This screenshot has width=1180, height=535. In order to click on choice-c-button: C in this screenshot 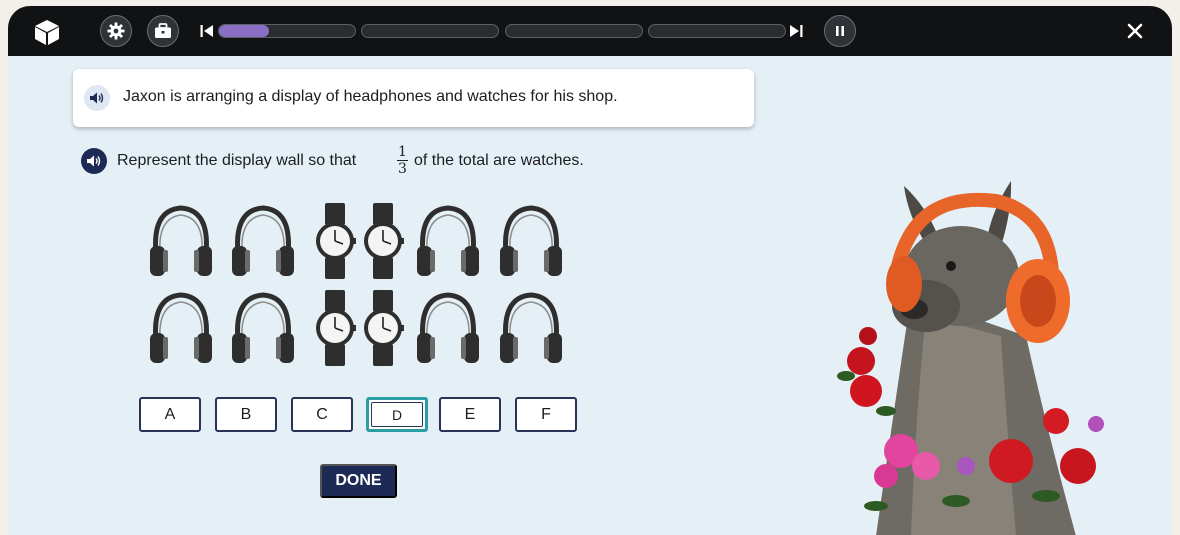, I will do `click(322, 414)`.